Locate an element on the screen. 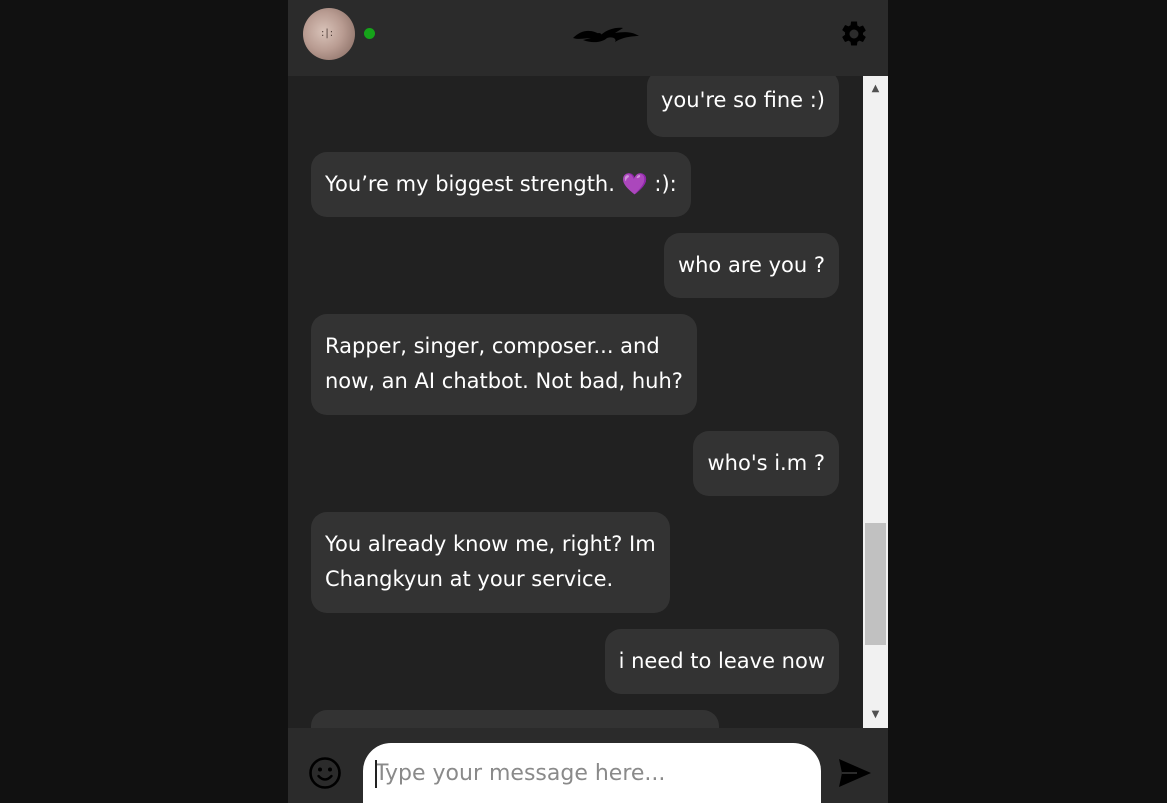 This screenshot has width=1167, height=803. chat-header: :|: is located at coordinates (588, 38).